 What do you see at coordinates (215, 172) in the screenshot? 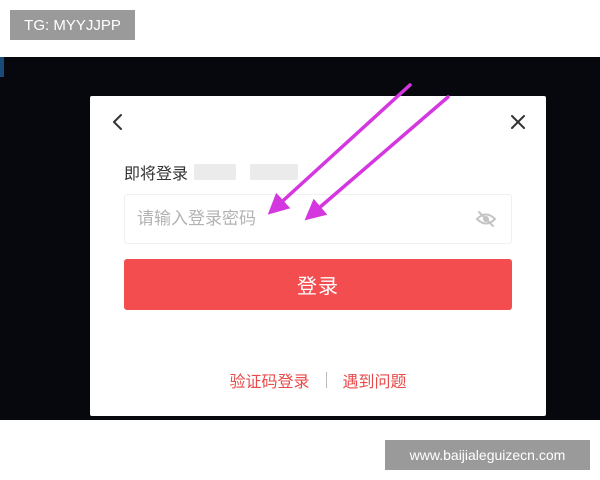
I see `account-name-redacted` at bounding box center [215, 172].